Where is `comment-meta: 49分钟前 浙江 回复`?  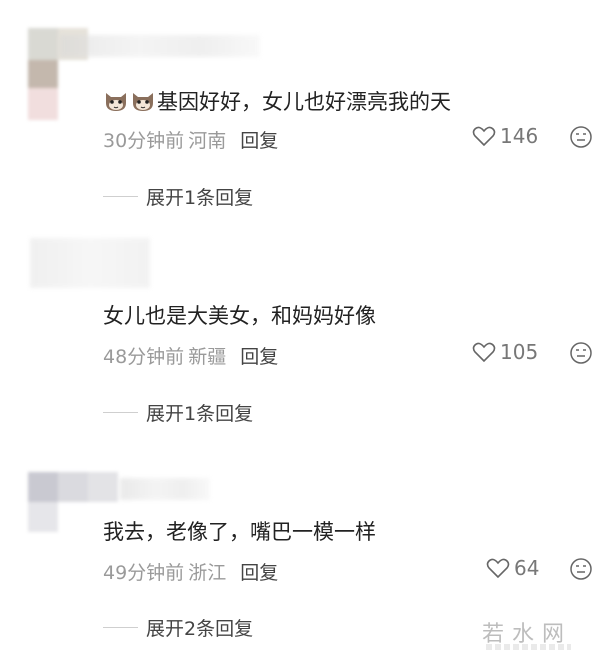
comment-meta: 49分钟前 浙江 回复 is located at coordinates (190, 571).